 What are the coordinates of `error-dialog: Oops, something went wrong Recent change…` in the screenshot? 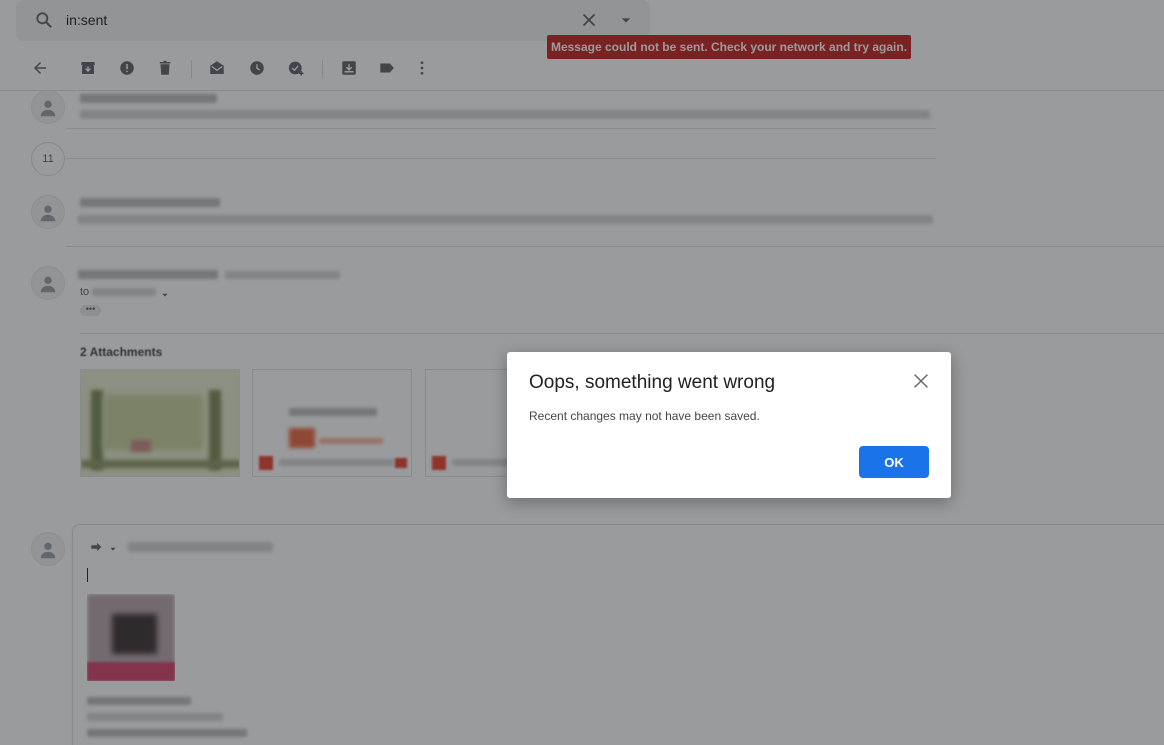 It's located at (729, 425).